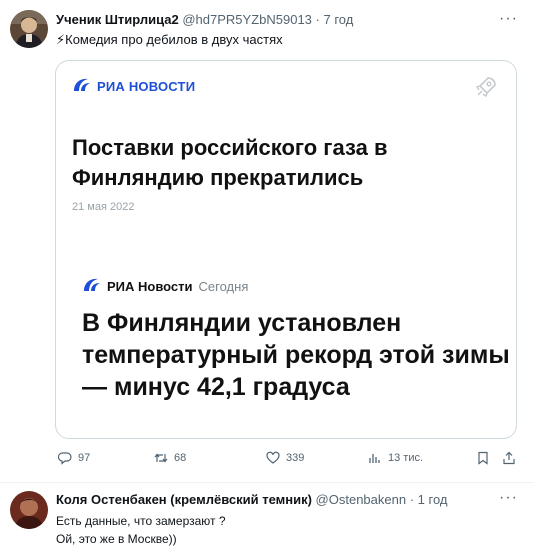  I want to click on ria-header: РИА НОВОСТИ, so click(133, 86).